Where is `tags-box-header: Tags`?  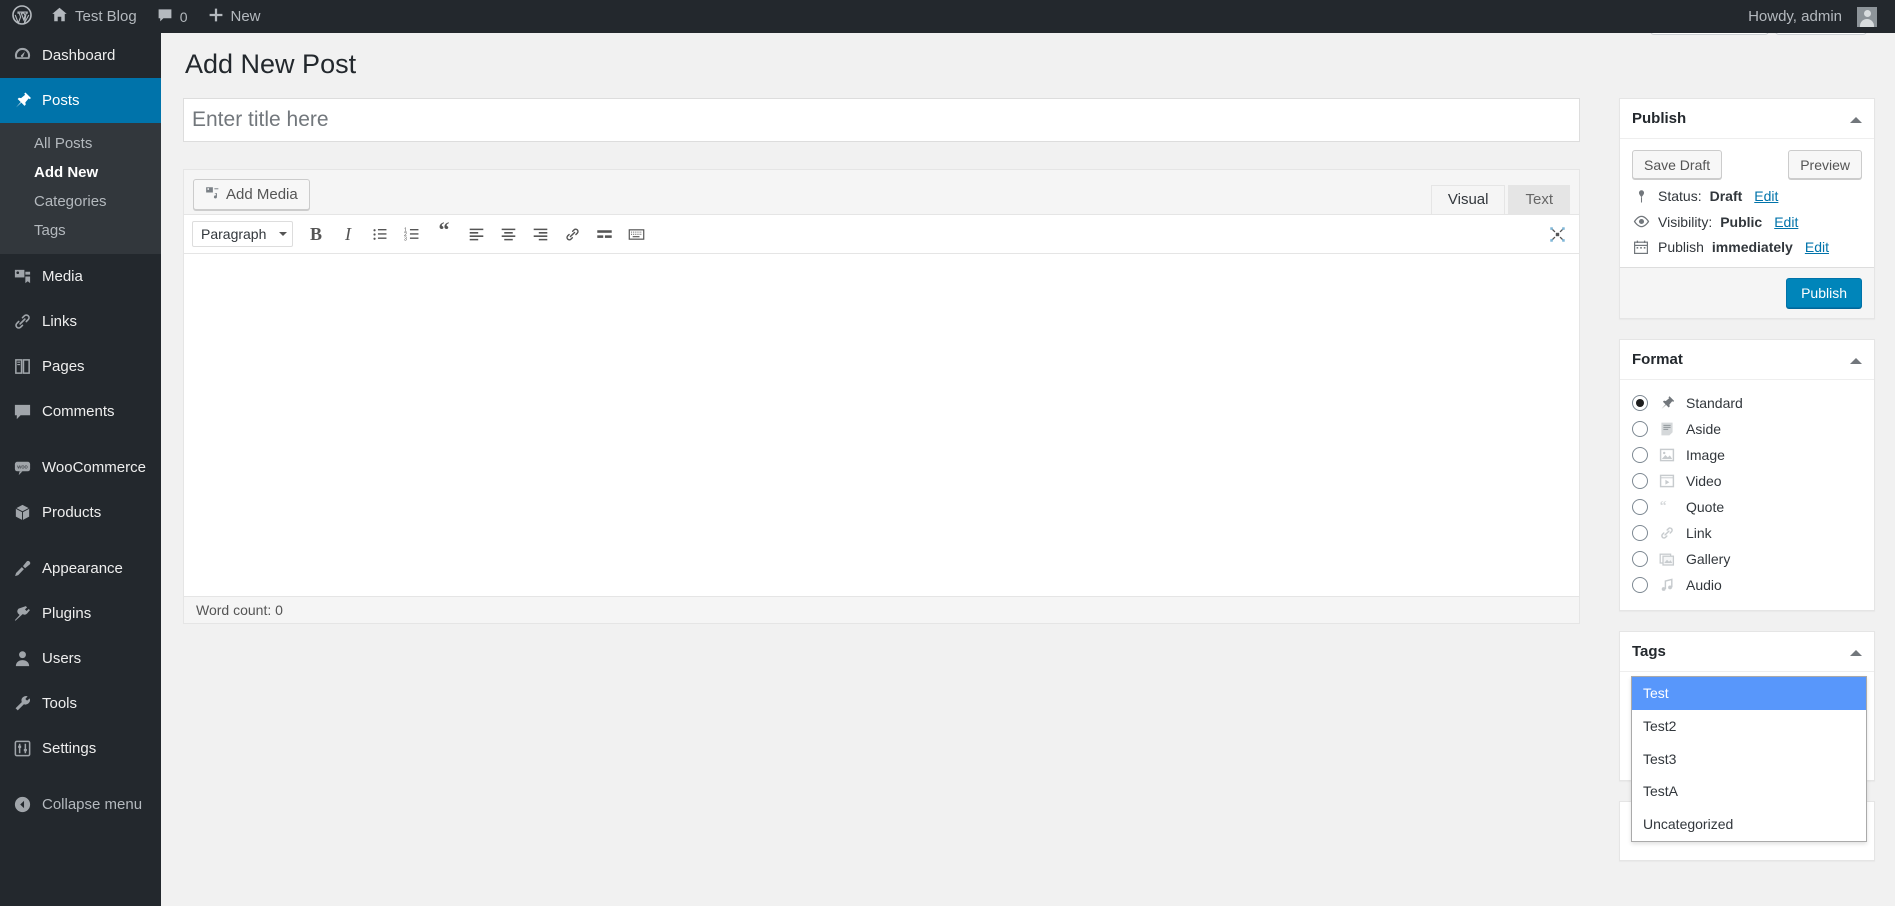
tags-box-header: Tags is located at coordinates (1747, 652).